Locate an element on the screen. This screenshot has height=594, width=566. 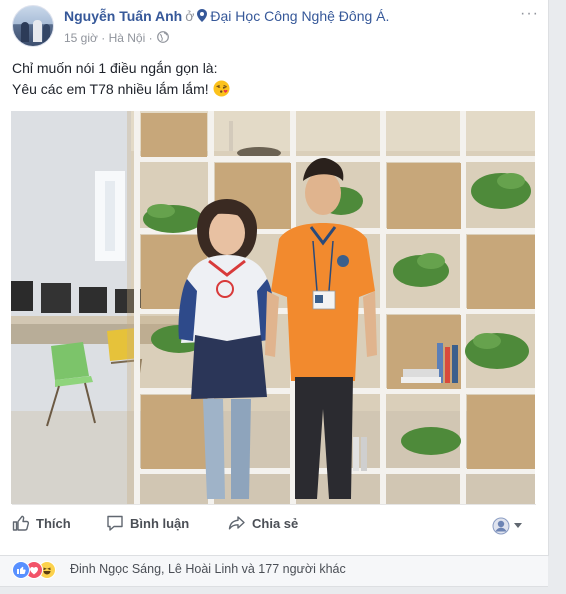
post-city: Hà Nội is located at coordinates (127, 38).